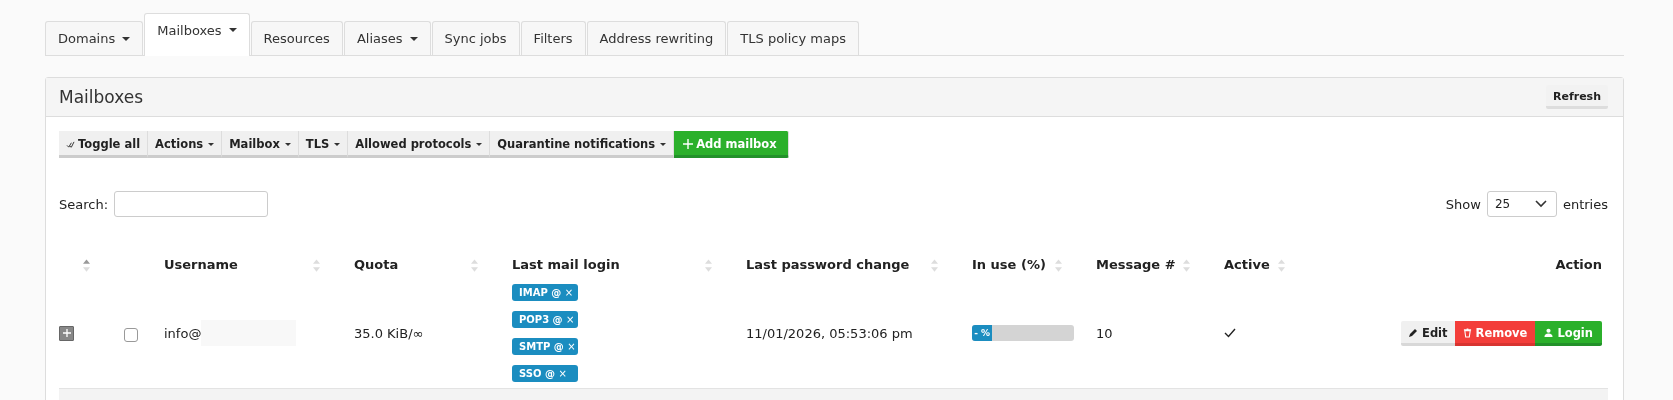 This screenshot has width=1673, height=400. What do you see at coordinates (387, 38) in the screenshot?
I see `nav-tab: Aliases` at bounding box center [387, 38].